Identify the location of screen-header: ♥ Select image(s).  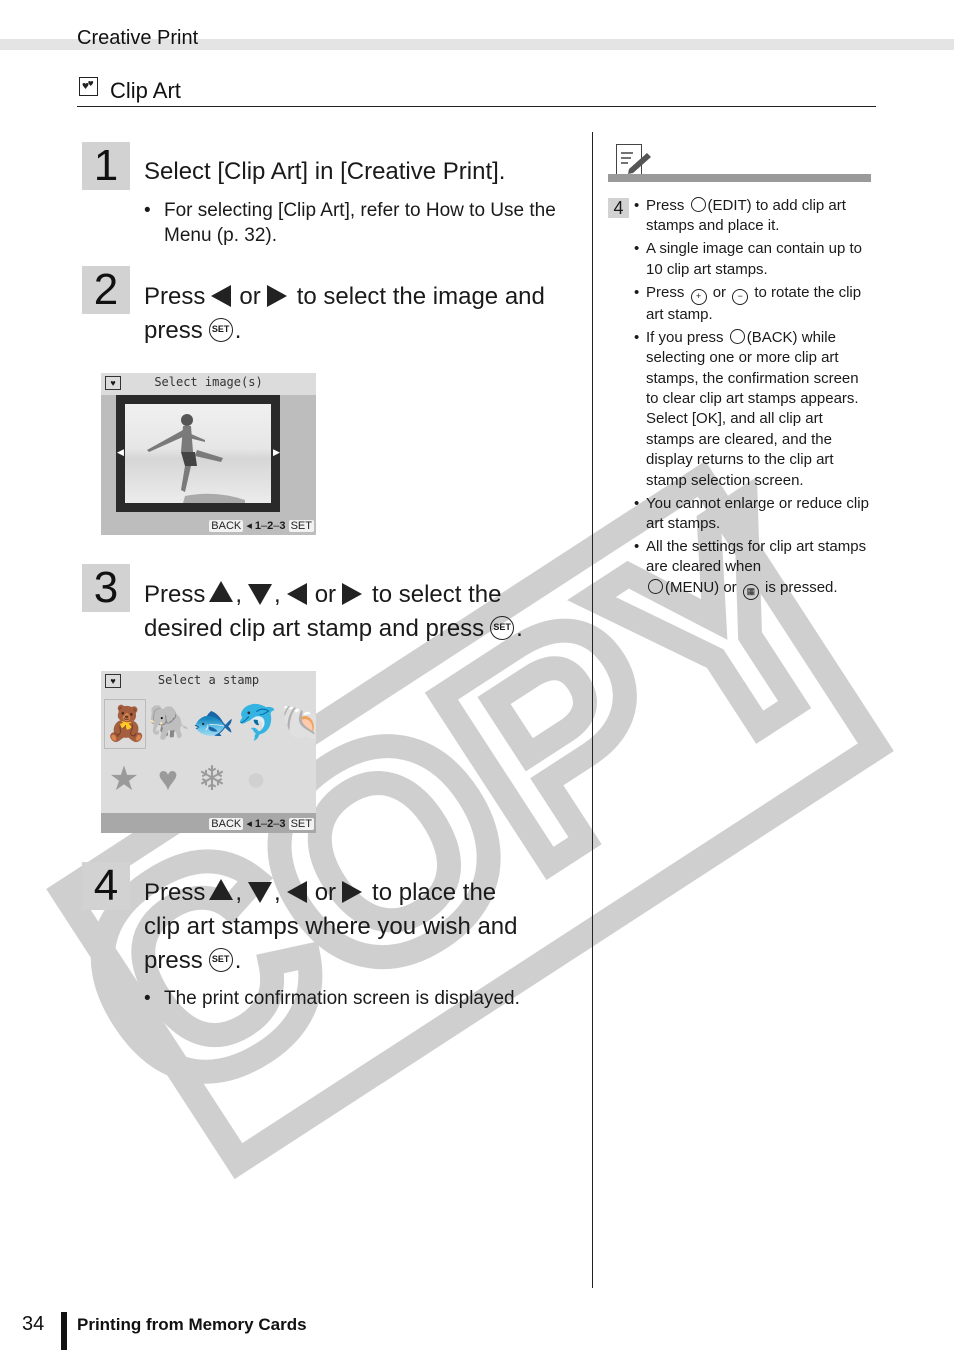
(208, 384).